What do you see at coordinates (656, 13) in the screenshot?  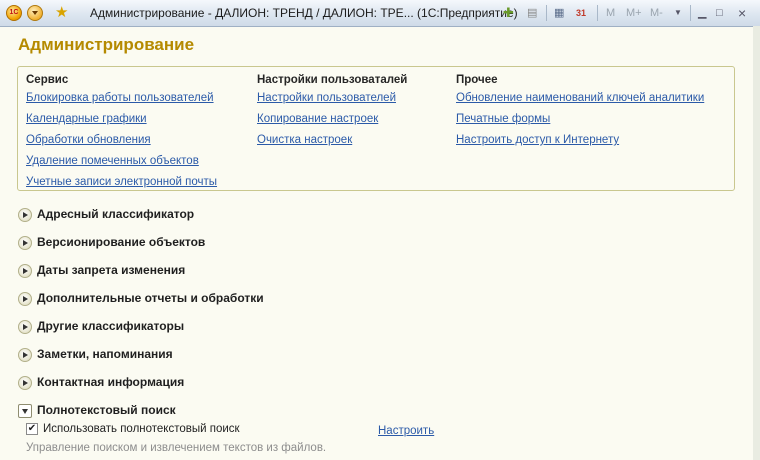 I see `memory-minus-button: M-` at bounding box center [656, 13].